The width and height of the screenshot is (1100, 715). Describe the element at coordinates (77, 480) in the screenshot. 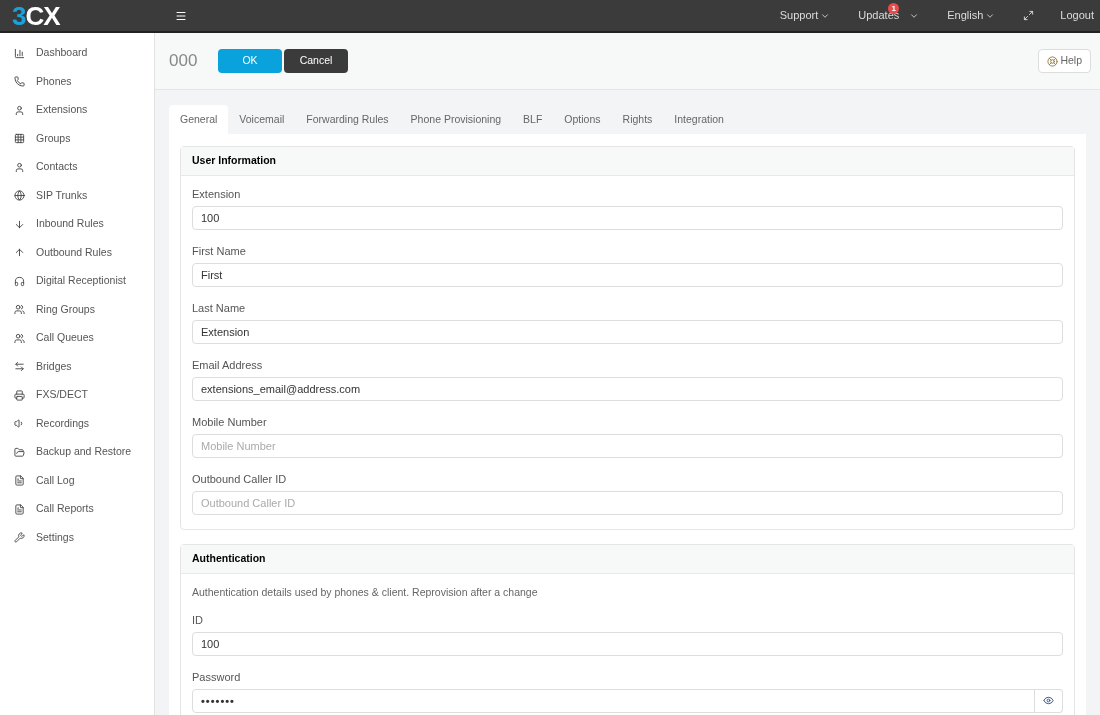

I see `sidebar-item: Call Log` at that location.